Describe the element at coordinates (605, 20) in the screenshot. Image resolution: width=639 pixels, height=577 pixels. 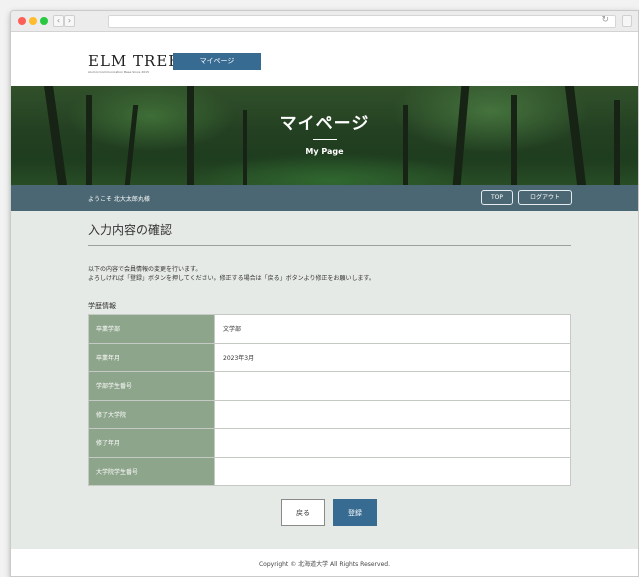
I see `reload-icon: ↻` at that location.